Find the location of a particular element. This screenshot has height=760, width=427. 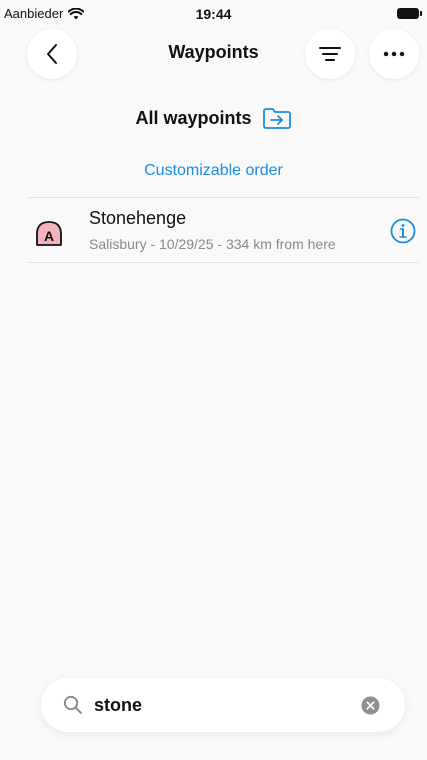

more-options-button is located at coordinates (394, 54).